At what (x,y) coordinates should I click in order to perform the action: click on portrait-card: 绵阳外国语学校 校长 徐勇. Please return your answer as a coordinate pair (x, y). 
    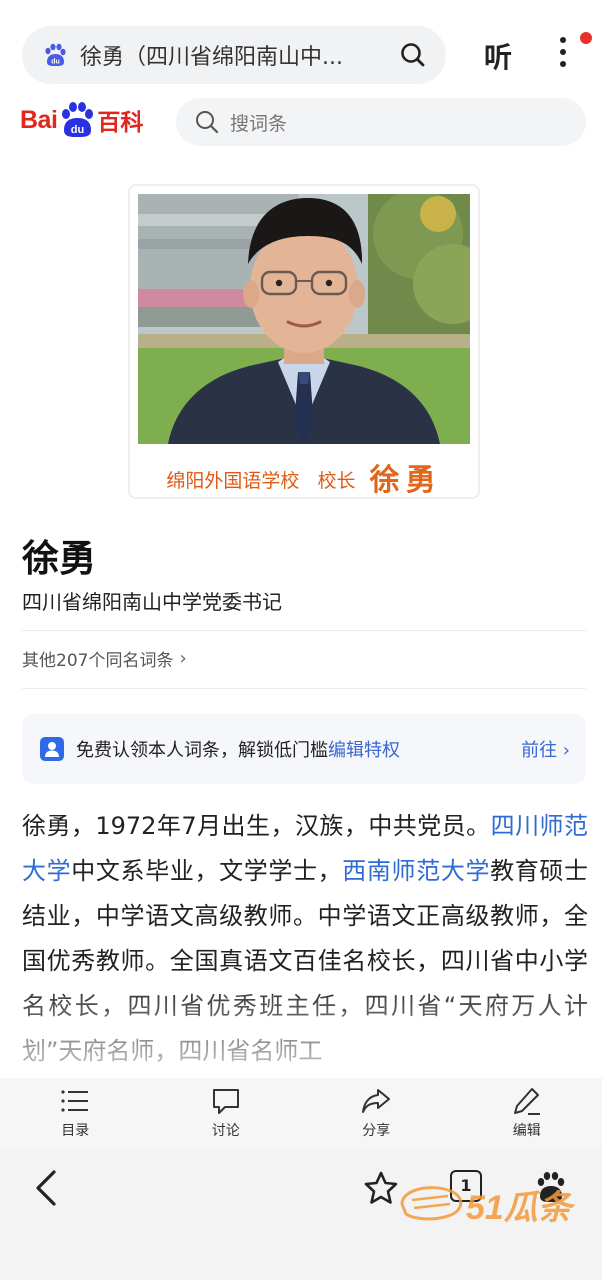
    Looking at the image, I should click on (304, 341).